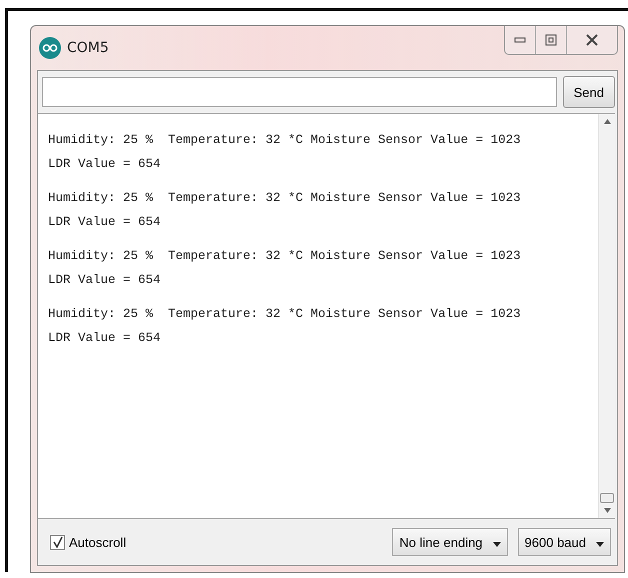 The height and width of the screenshot is (578, 628). What do you see at coordinates (564, 542) in the screenshot?
I see `baud-rate-dropdown: 9600 baud` at bounding box center [564, 542].